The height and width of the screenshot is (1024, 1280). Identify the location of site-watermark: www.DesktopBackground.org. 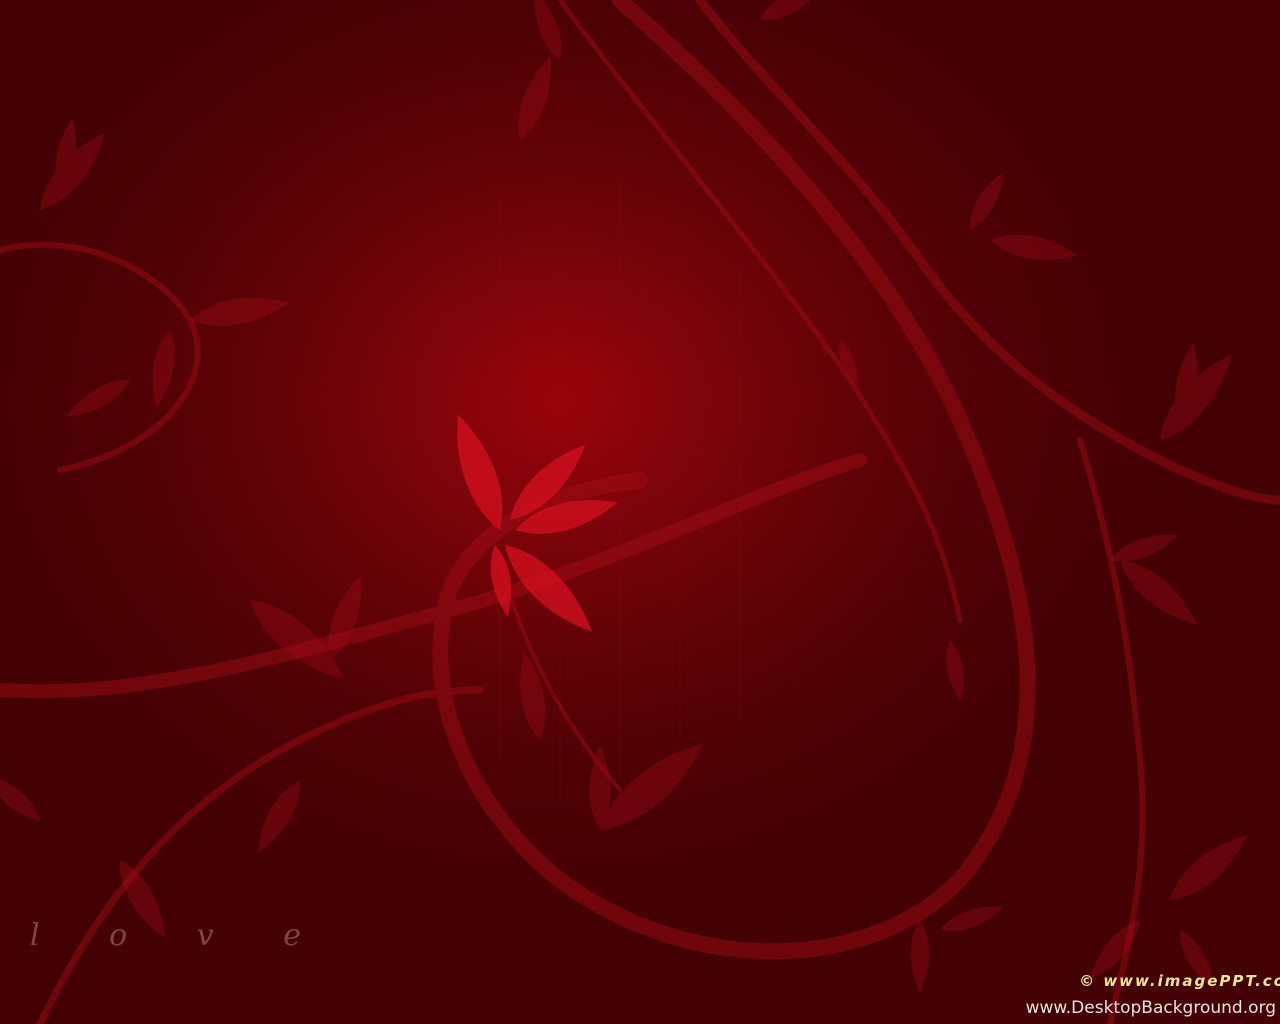
(1150, 1008).